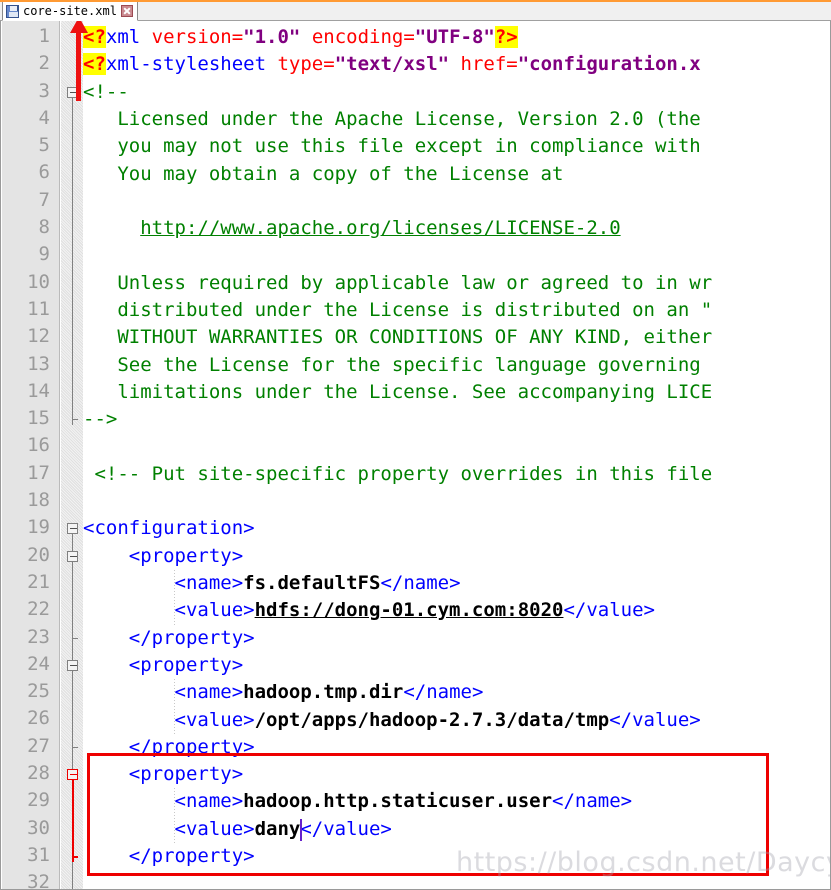 The width and height of the screenshot is (831, 890). What do you see at coordinates (323, 173) in the screenshot?
I see `code-token: You may obtain a copy of the License at` at bounding box center [323, 173].